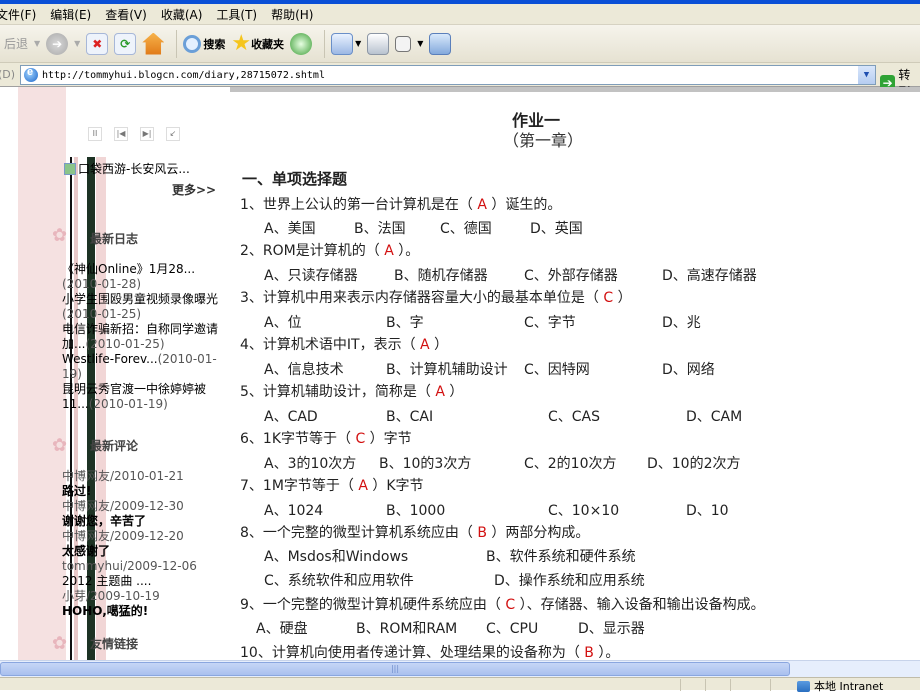  What do you see at coordinates (570, 464) in the screenshot?
I see `answer-option: C、2的10次方` at bounding box center [570, 464].